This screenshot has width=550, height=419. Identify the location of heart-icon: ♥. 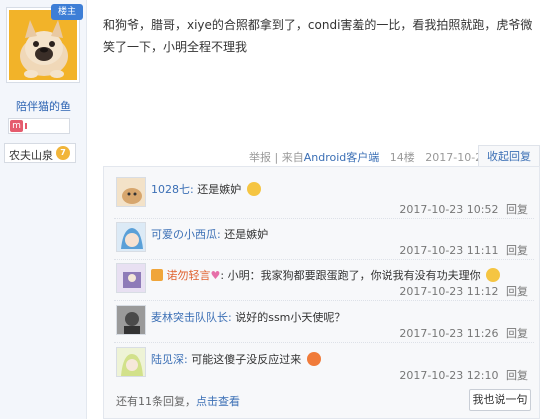
(215, 275).